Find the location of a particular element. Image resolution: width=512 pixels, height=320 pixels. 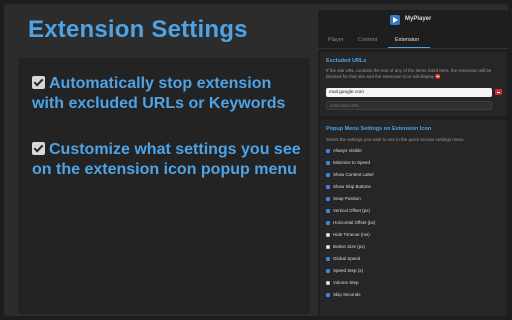

option-button-size: Button Size (px) is located at coordinates (345, 247).